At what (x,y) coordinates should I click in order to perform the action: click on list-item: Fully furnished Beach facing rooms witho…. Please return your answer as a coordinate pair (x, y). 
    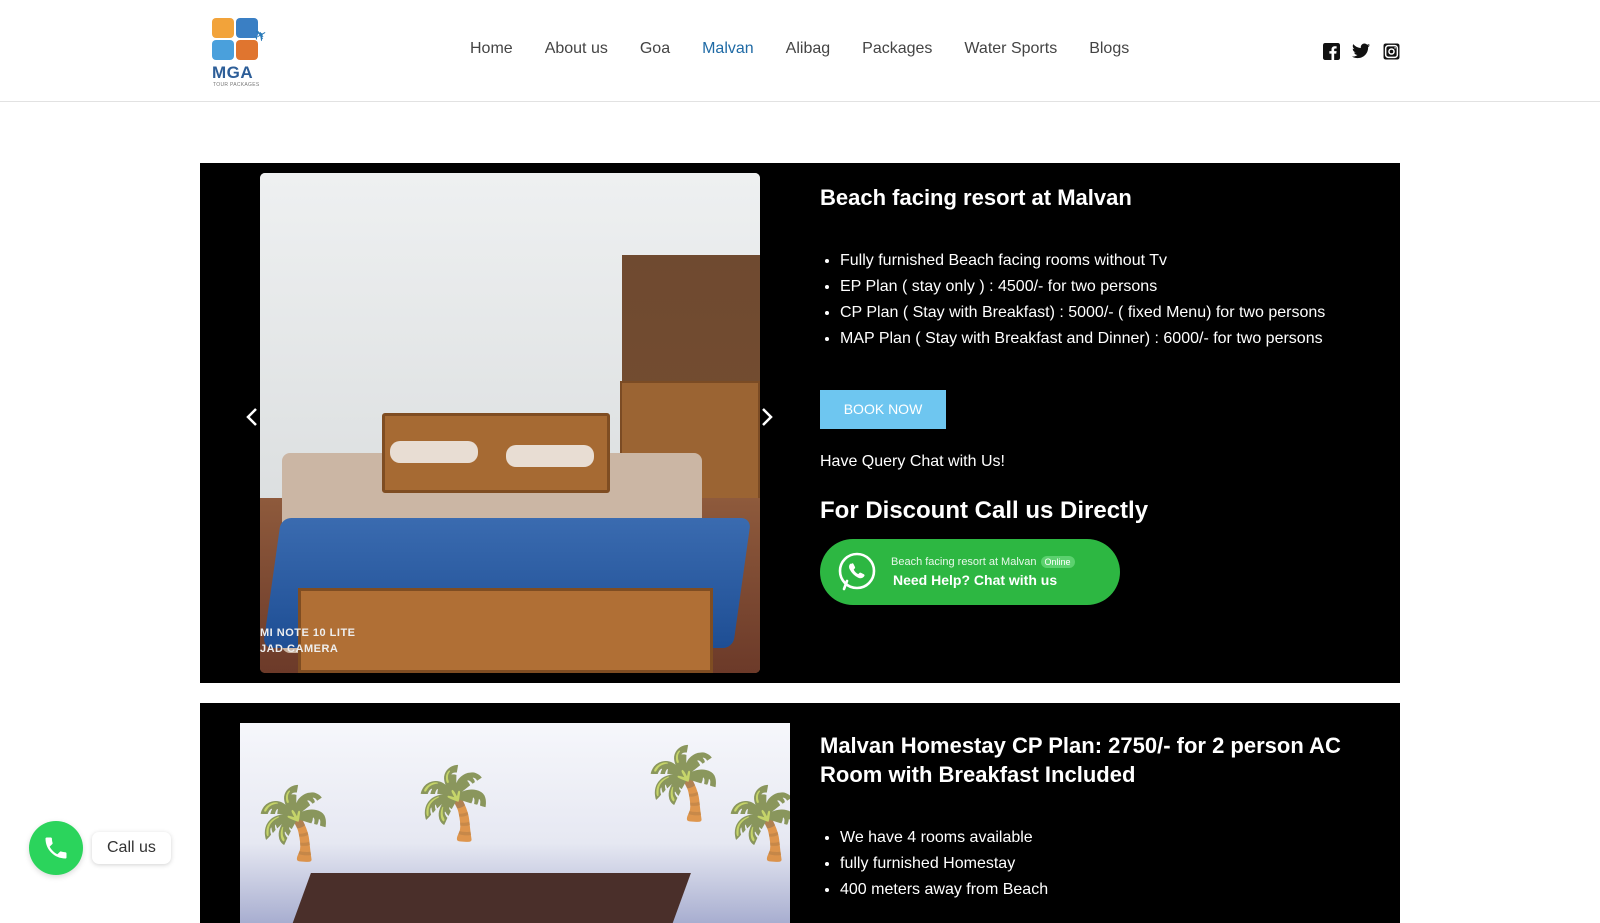
    Looking at the image, I should click on (1100, 261).